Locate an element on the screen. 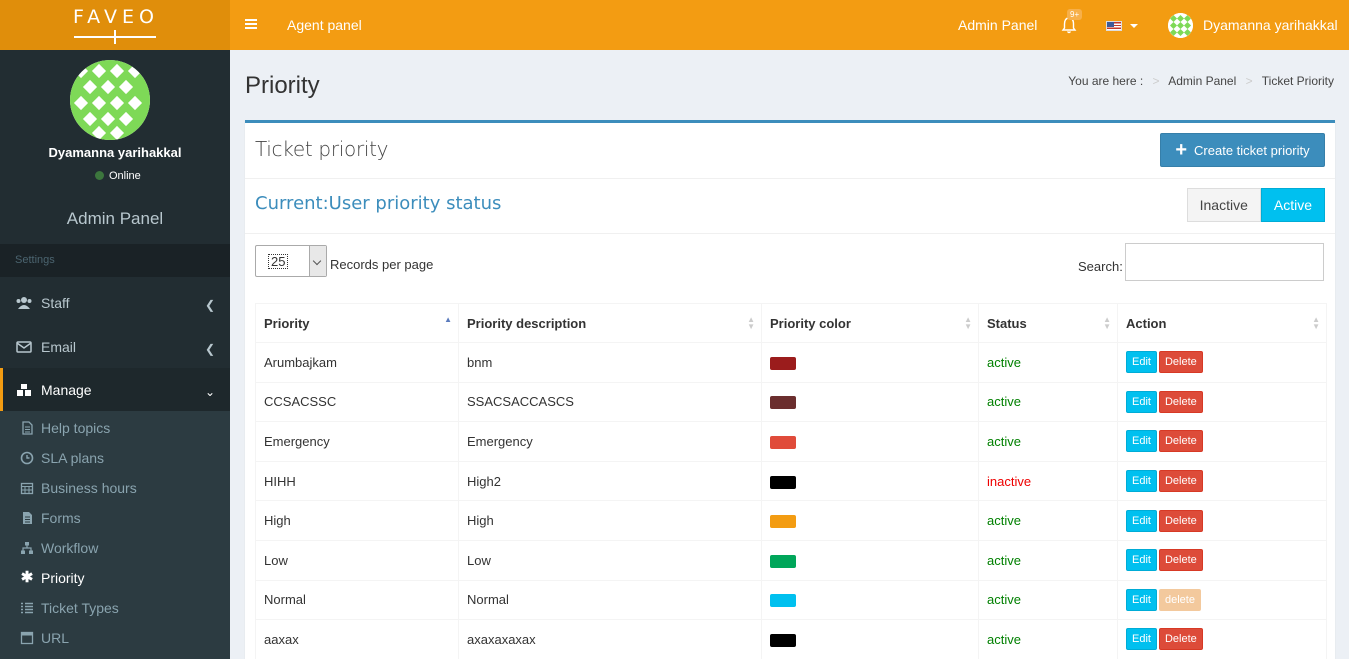  sidebar-item-business-hours: Business hours is located at coordinates (115, 488).